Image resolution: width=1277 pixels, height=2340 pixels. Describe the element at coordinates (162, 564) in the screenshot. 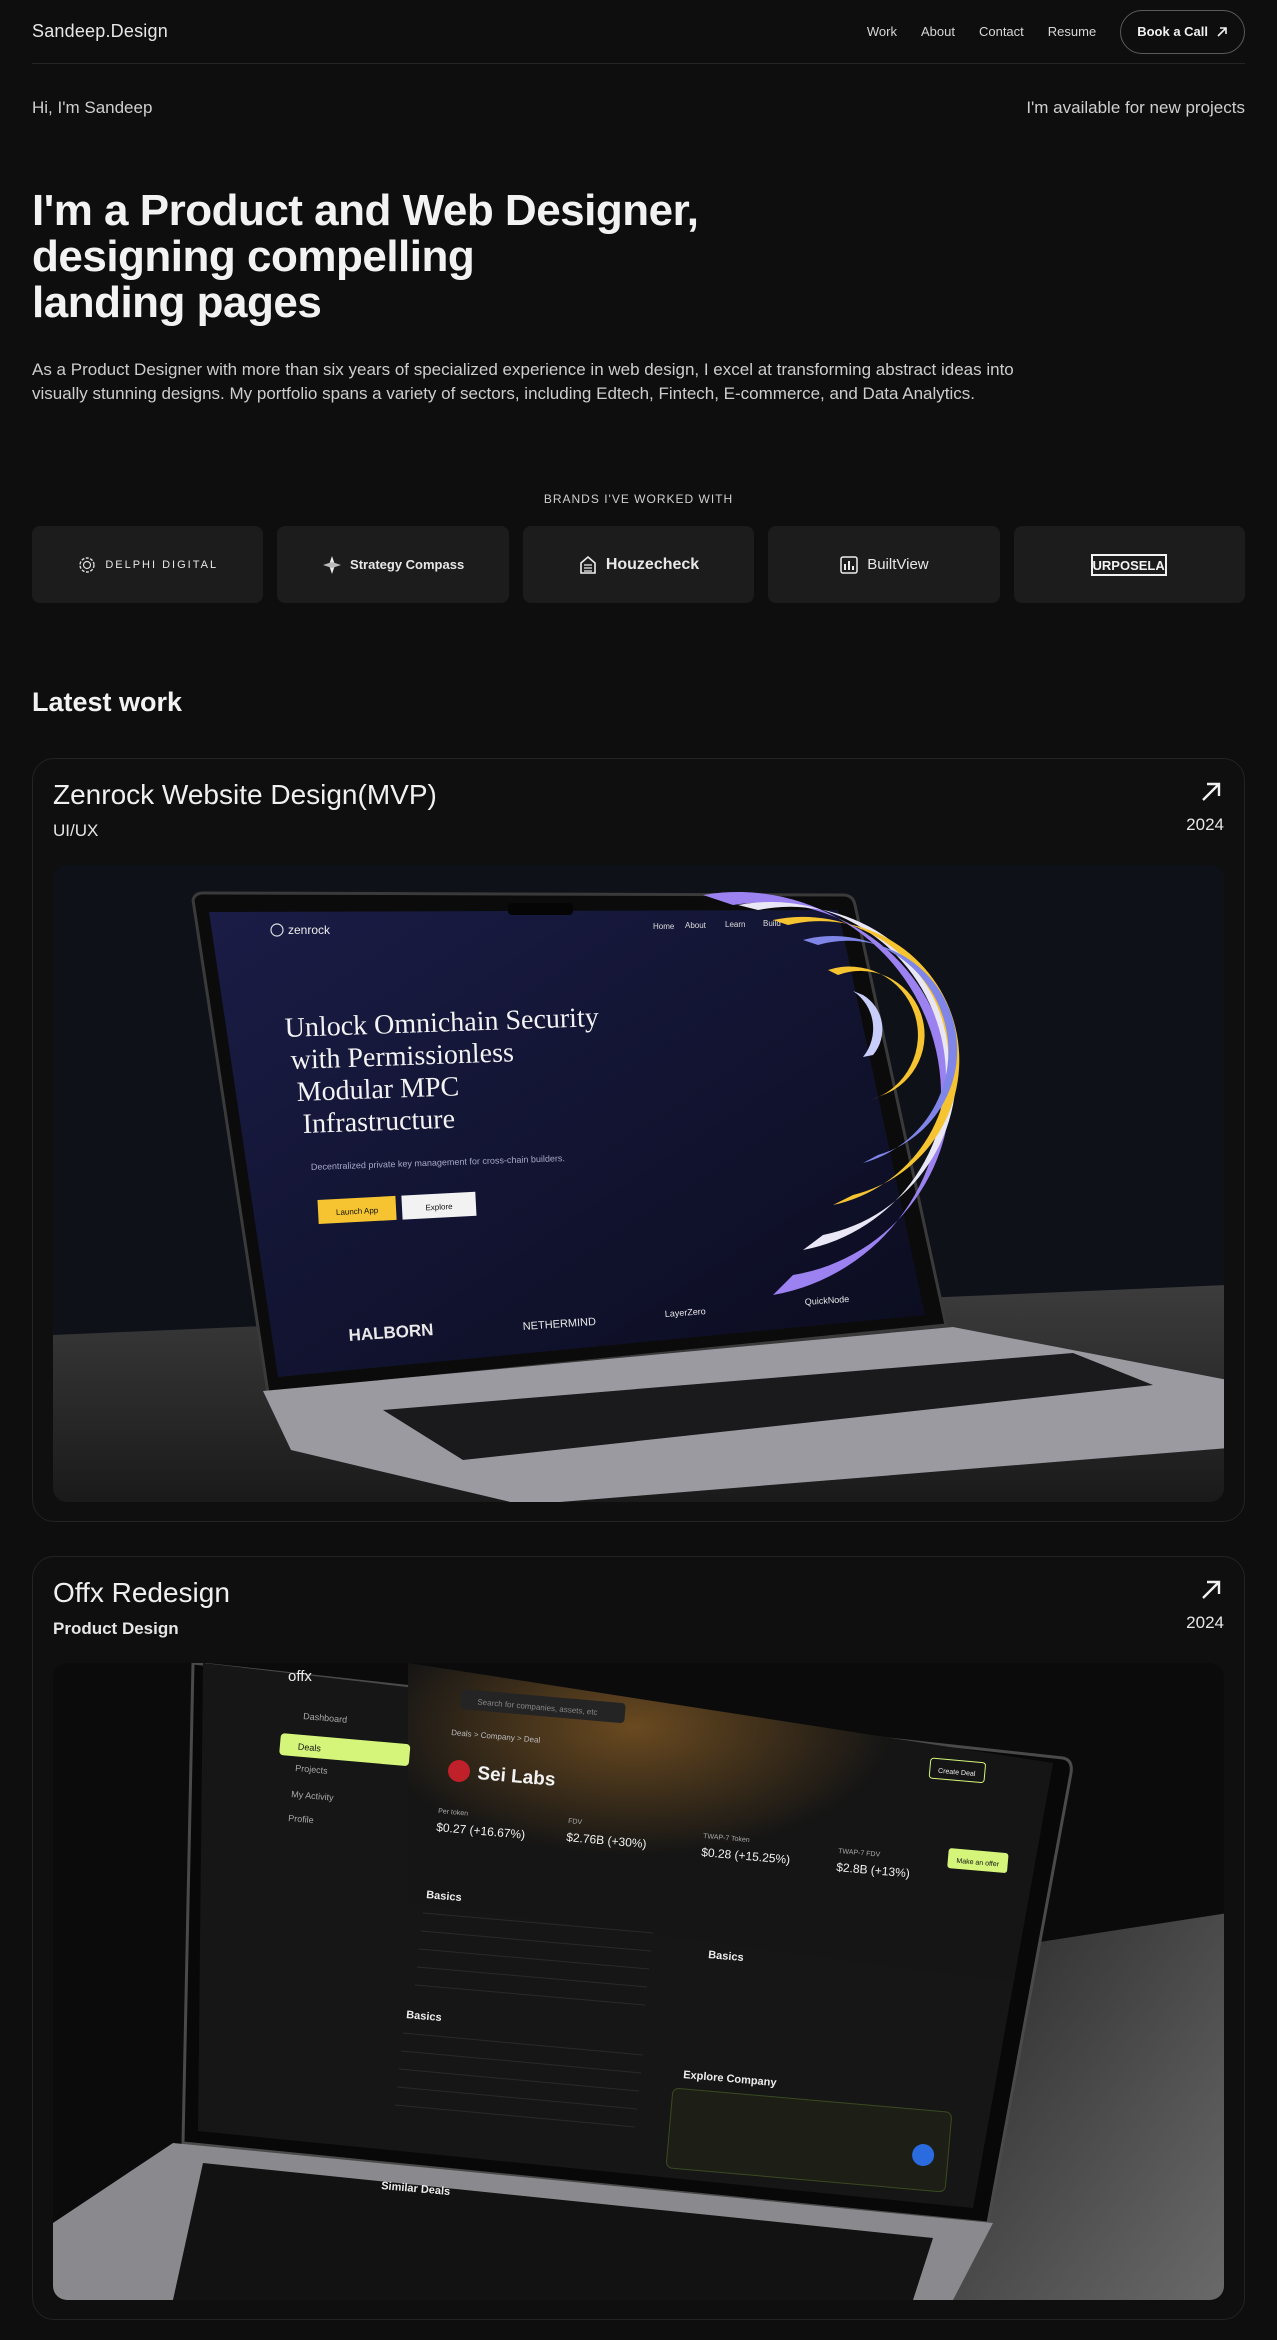

I see `brand-name: DELPHI DIGITAL` at that location.